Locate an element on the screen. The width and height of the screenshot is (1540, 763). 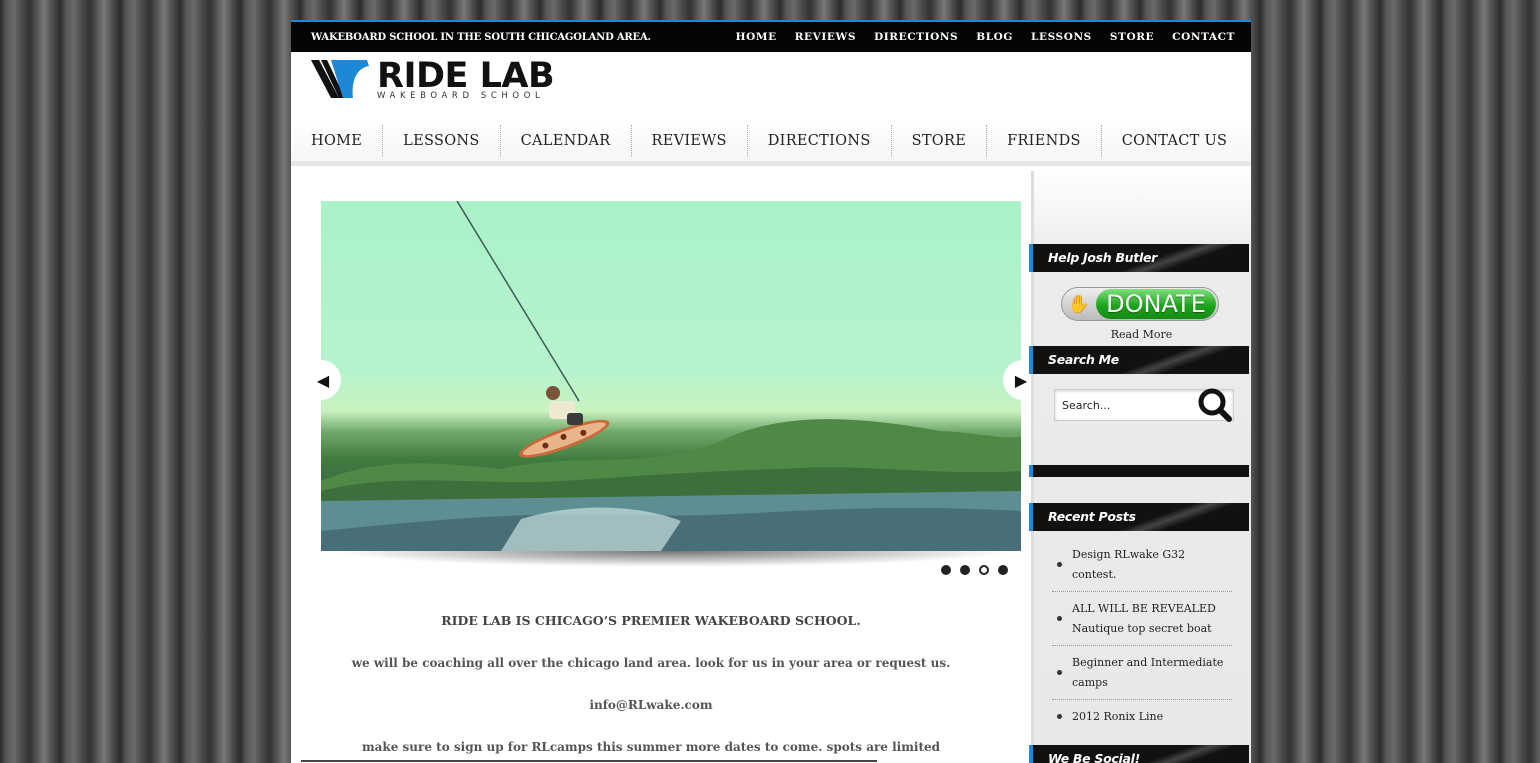
widget-title-social: We Be Social! is located at coordinates (1139, 754).